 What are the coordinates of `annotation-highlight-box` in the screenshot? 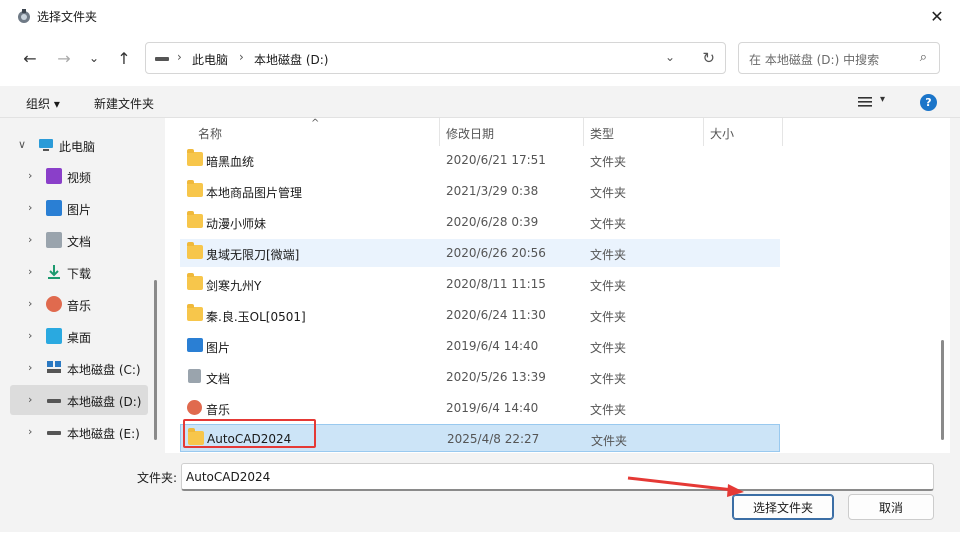 It's located at (249, 433).